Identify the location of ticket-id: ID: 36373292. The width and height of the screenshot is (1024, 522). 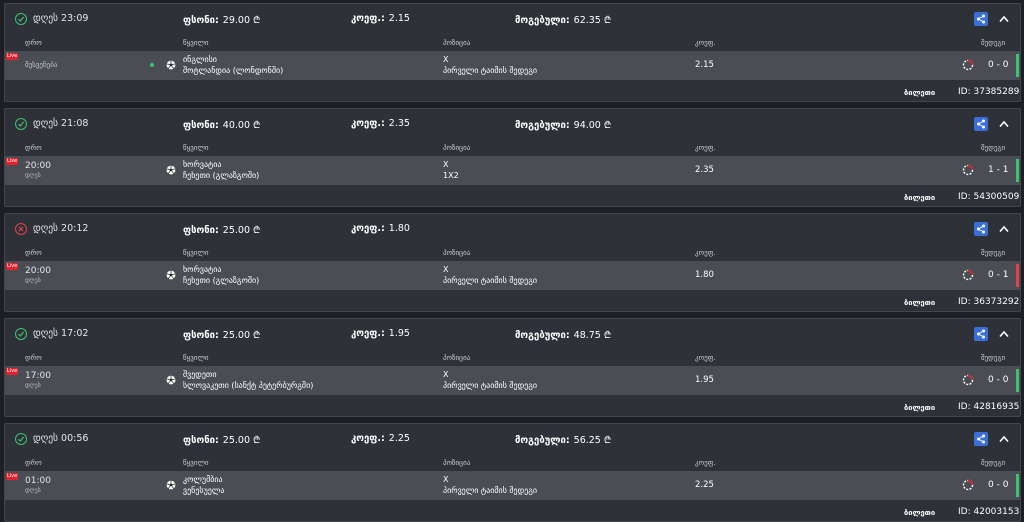
(988, 302).